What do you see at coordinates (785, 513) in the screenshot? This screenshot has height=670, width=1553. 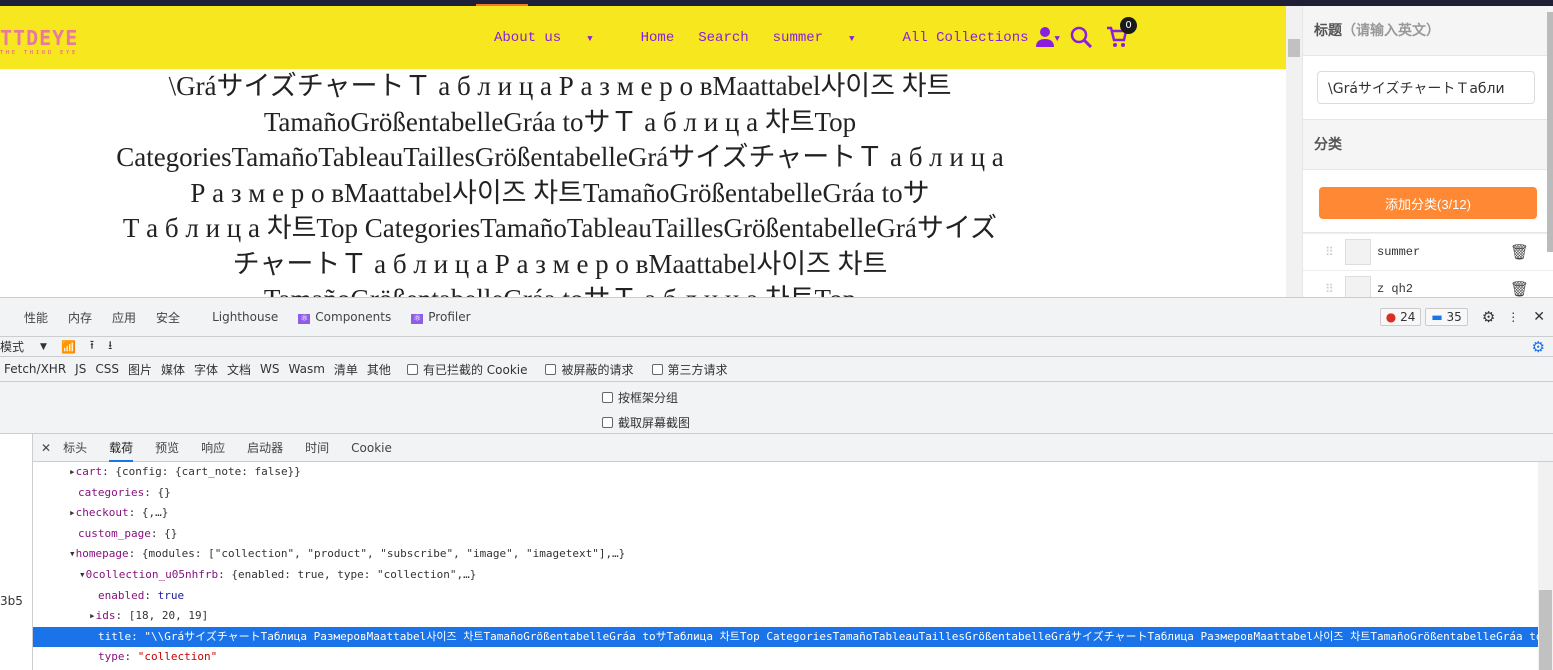 I see `tree-node: ▸checkout: {,…}` at bounding box center [785, 513].